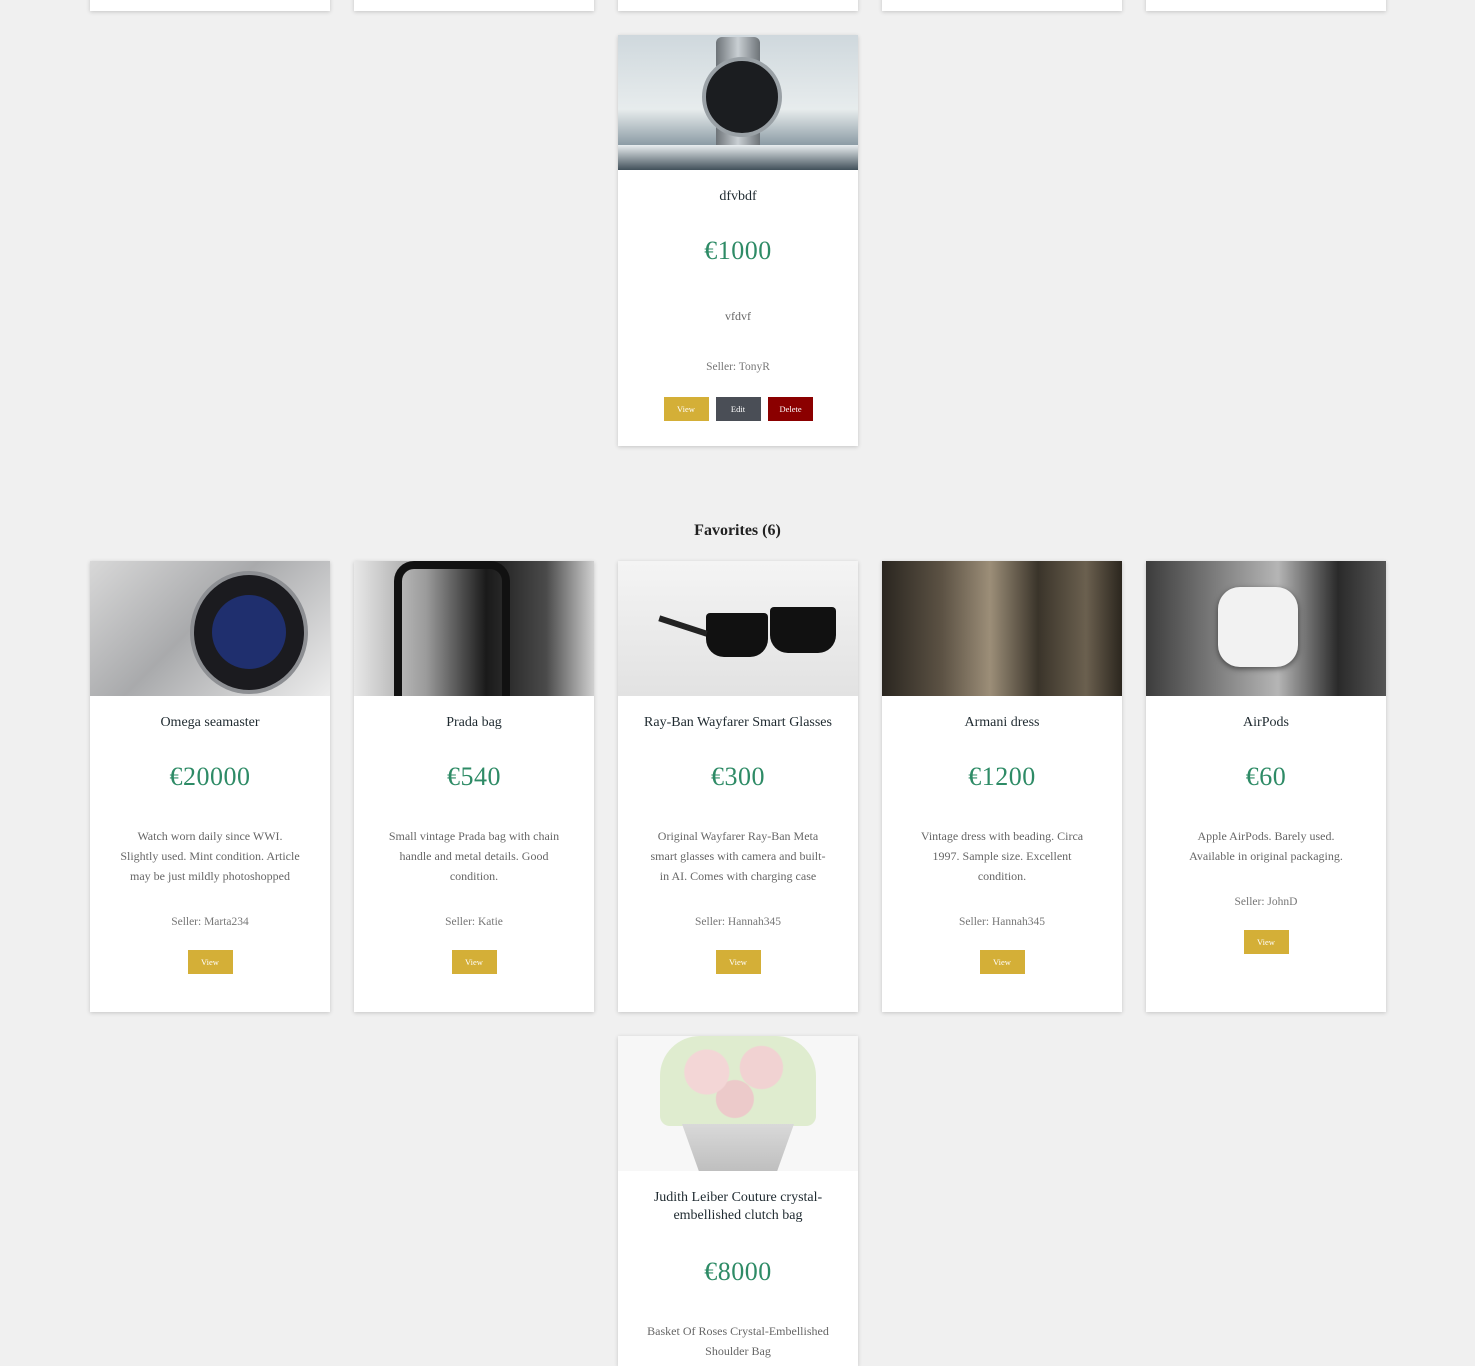 This screenshot has height=1366, width=1475. Describe the element at coordinates (738, 1271) in the screenshot. I see `favorite-price: €8000` at that location.